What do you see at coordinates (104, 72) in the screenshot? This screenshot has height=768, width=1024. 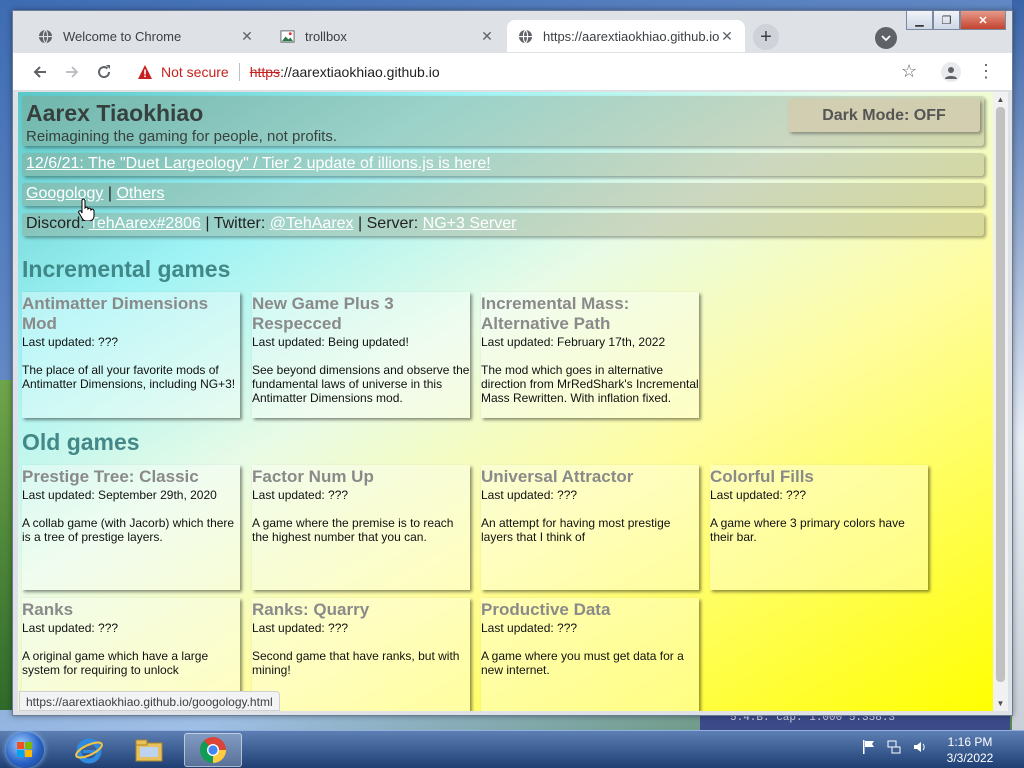 I see `reload-icon` at bounding box center [104, 72].